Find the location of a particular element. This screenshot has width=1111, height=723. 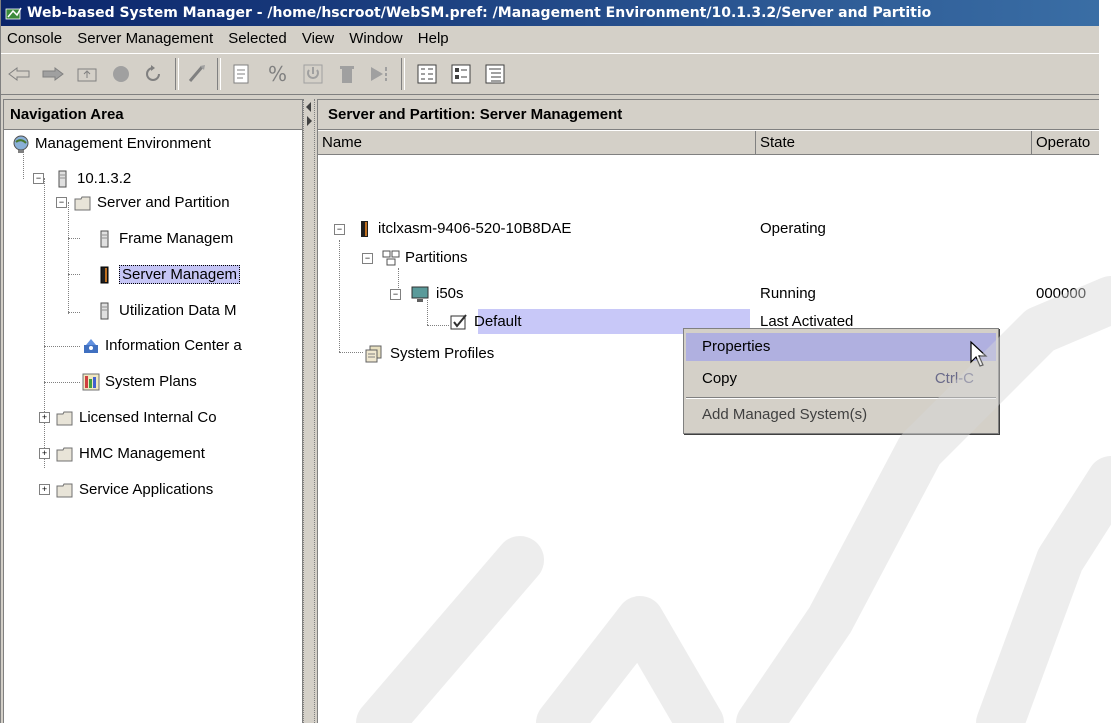

tree-item-service-applications: Service Applications is located at coordinates (134, 490).